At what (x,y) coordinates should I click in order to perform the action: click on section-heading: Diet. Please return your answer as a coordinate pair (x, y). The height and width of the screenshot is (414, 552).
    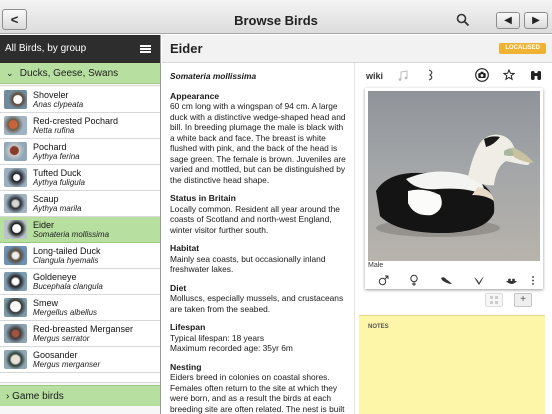
    Looking at the image, I should click on (178, 287).